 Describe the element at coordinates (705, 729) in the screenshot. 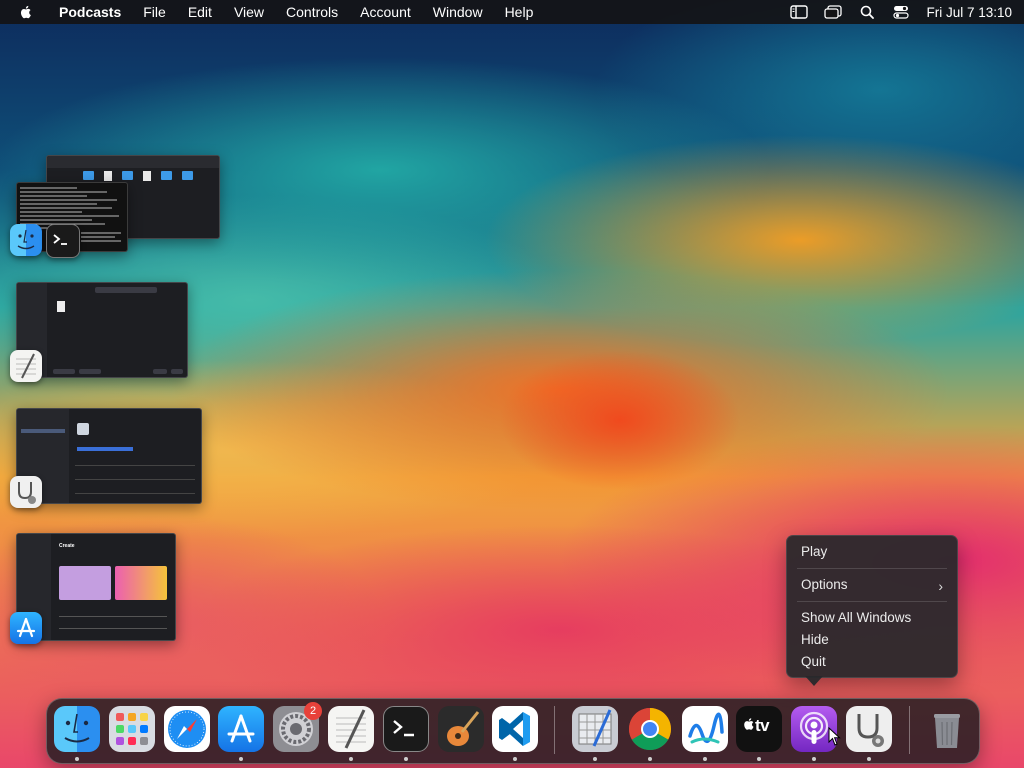

I see `freeform-icon` at that location.